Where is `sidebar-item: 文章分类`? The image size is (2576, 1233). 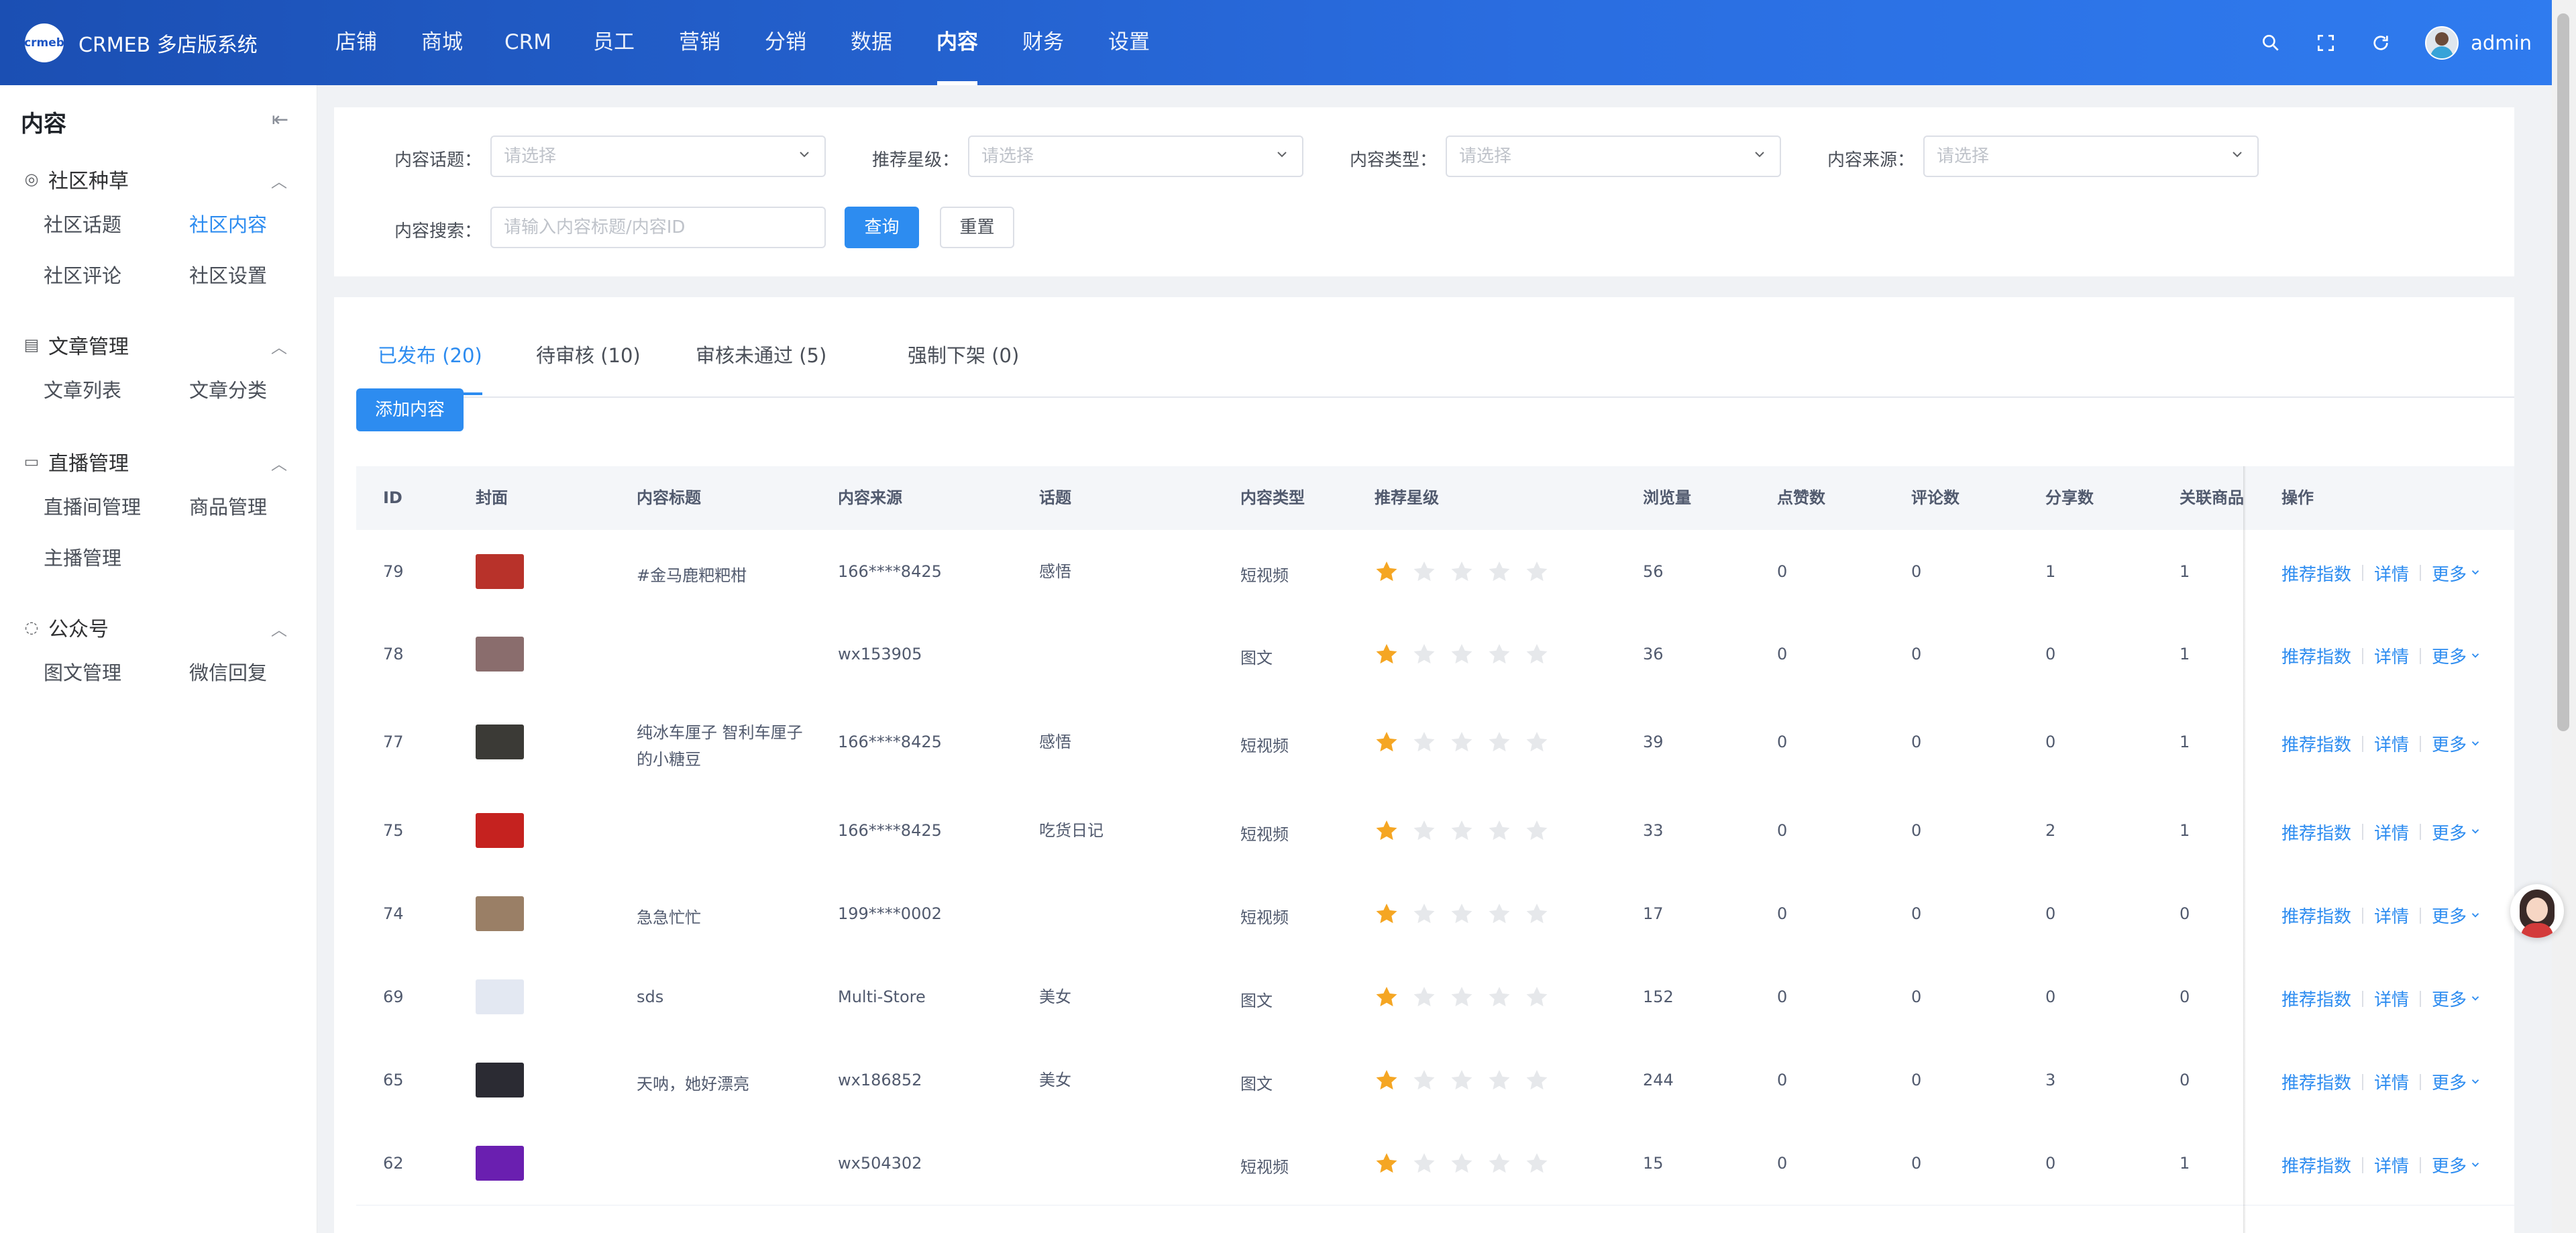 sidebar-item: 文章分类 is located at coordinates (262, 391).